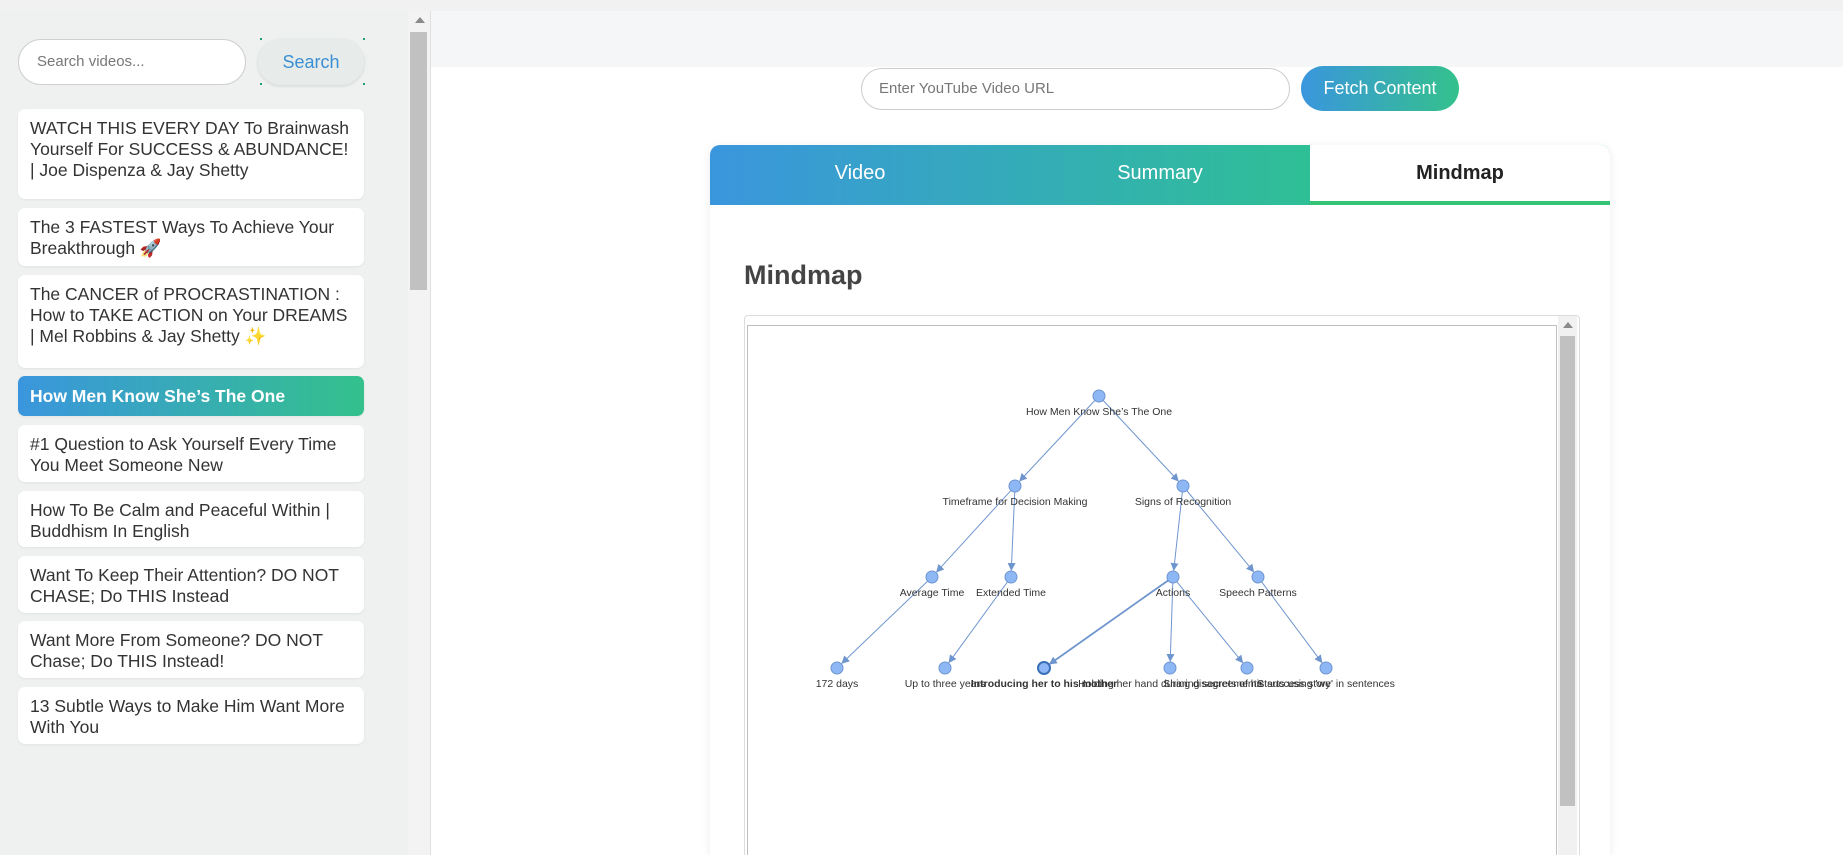 Image resolution: width=1843 pixels, height=855 pixels. I want to click on tab-mindmap: Mindmap, so click(1460, 175).